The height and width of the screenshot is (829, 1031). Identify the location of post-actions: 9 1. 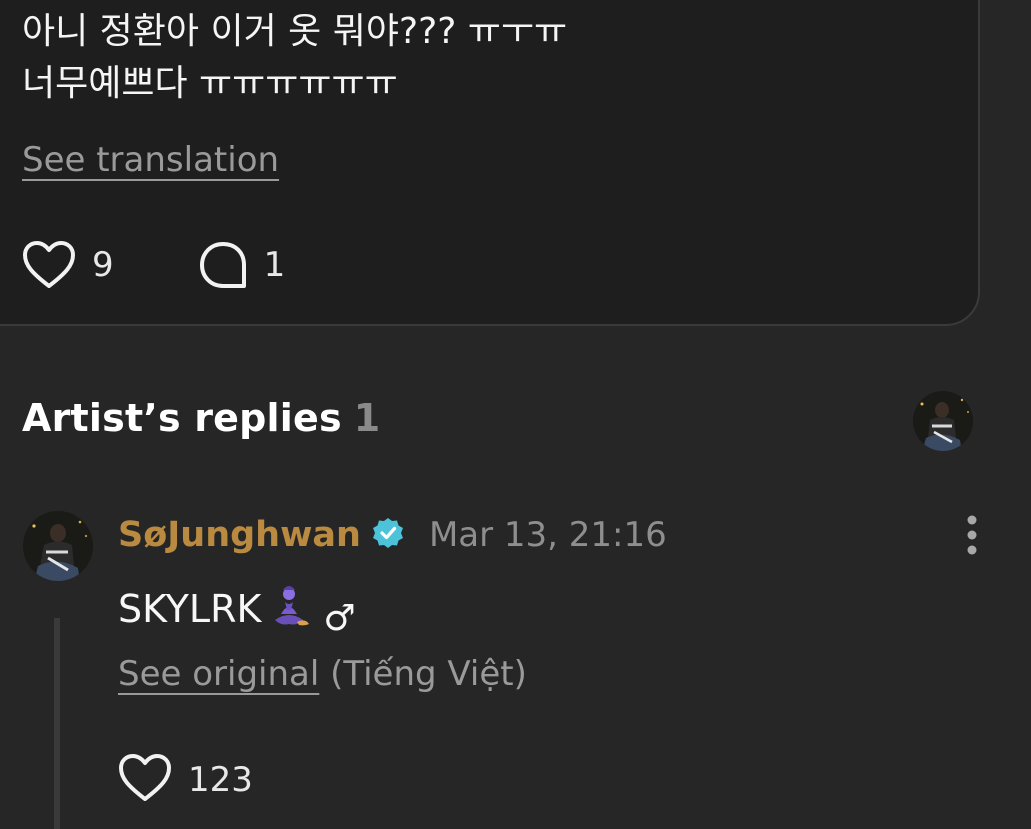
(153, 265).